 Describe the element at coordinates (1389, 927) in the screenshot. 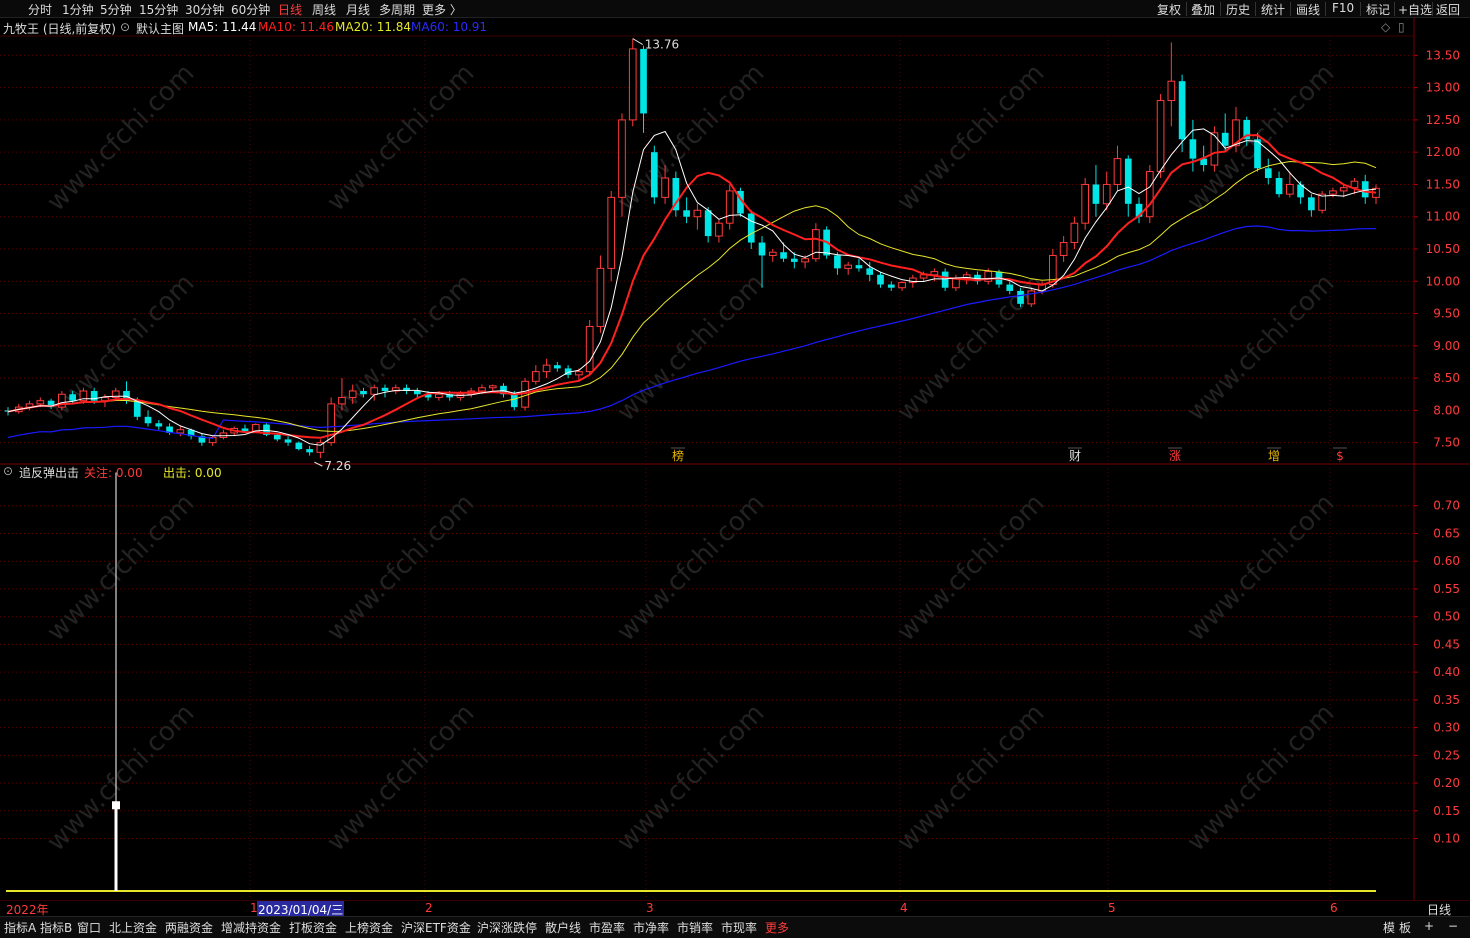

I see `template-button: 模` at that location.